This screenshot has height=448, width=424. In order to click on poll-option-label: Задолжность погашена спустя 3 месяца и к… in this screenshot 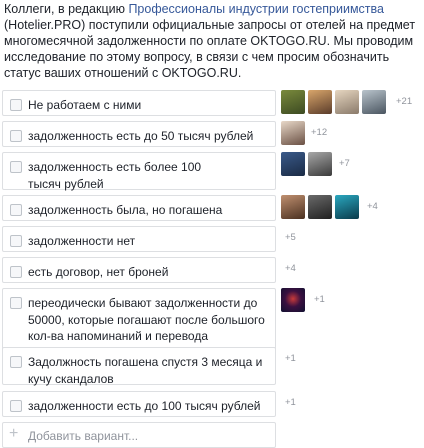, I will do `click(145, 370)`.